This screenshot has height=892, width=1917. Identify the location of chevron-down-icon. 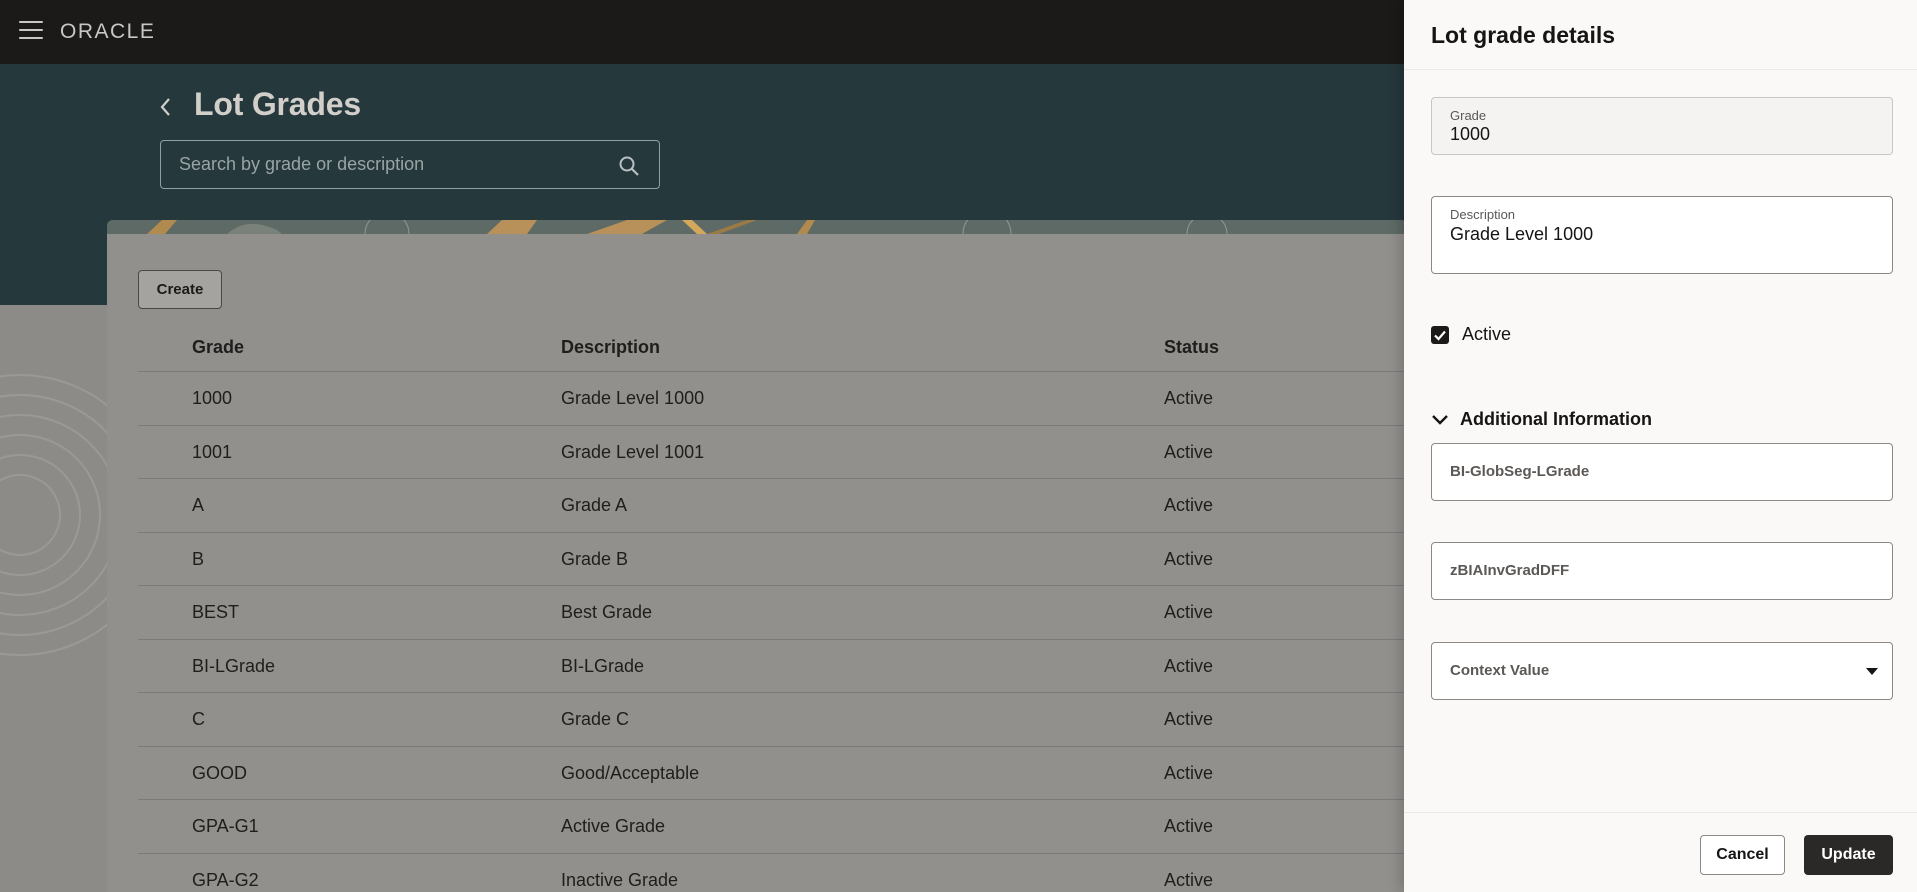
(1440, 420).